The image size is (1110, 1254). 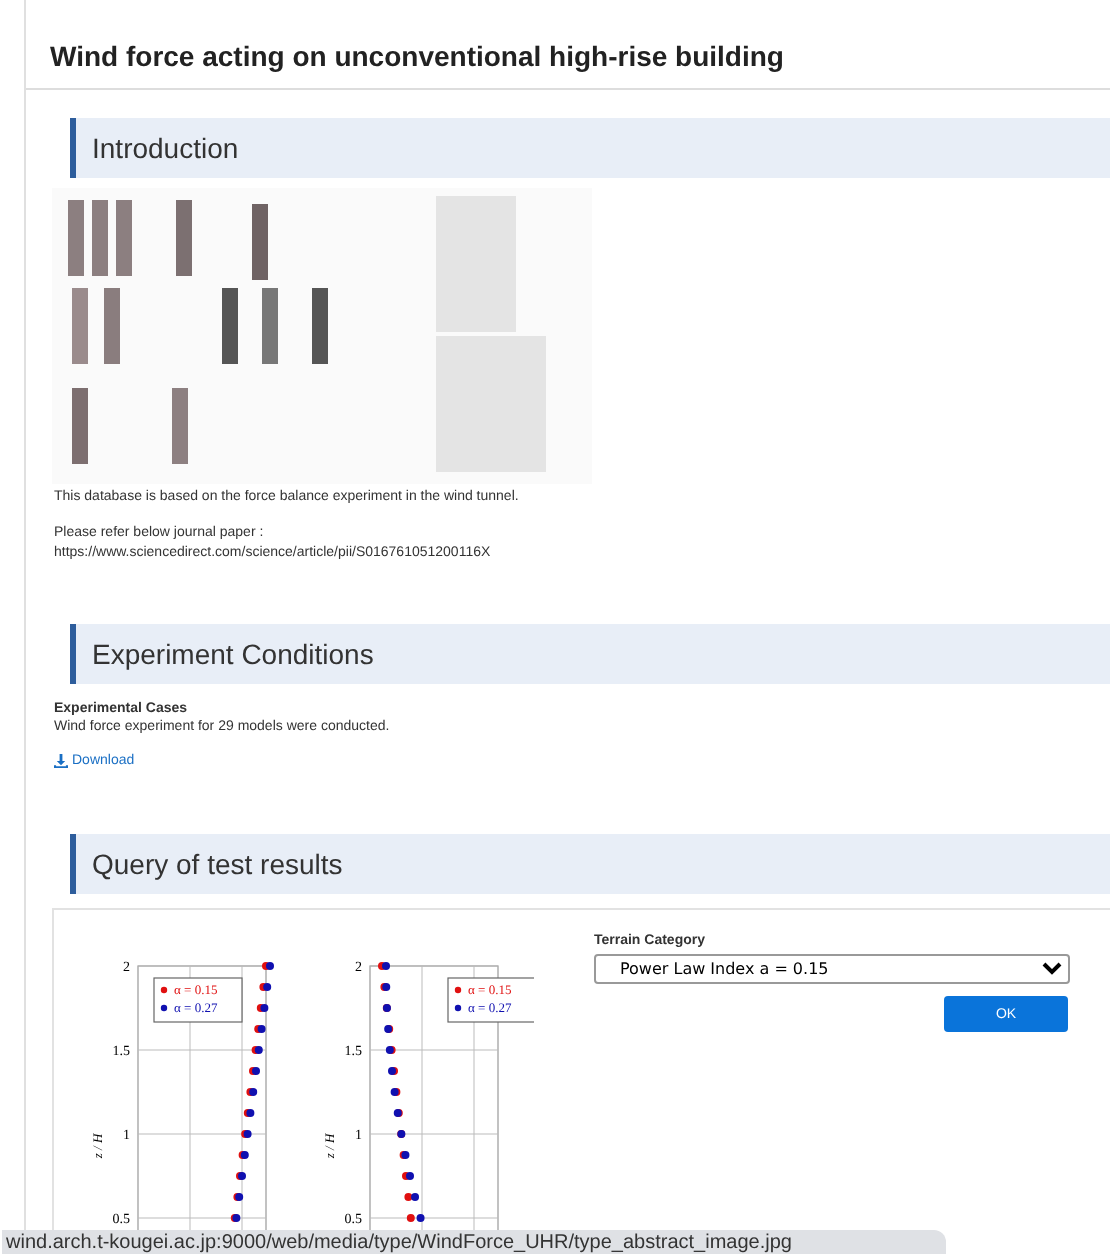 I want to click on section-heading: Introduction, so click(x=590, y=148).